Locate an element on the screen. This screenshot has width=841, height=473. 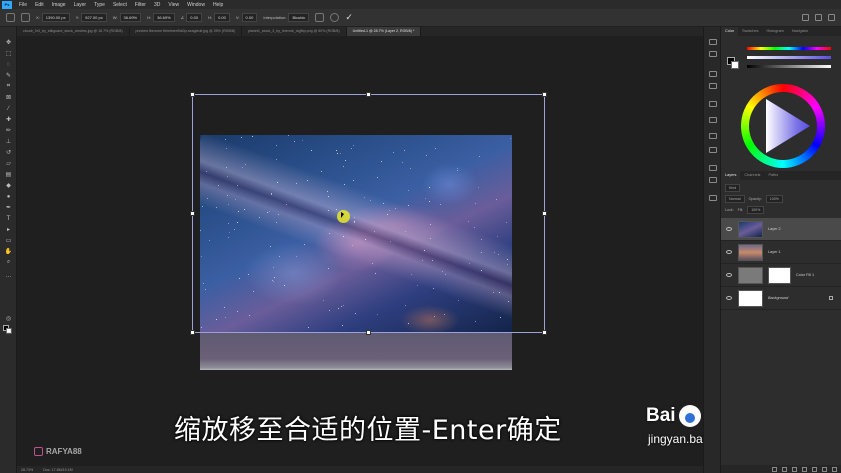
tab-histogram: Histogram is located at coordinates (775, 31).